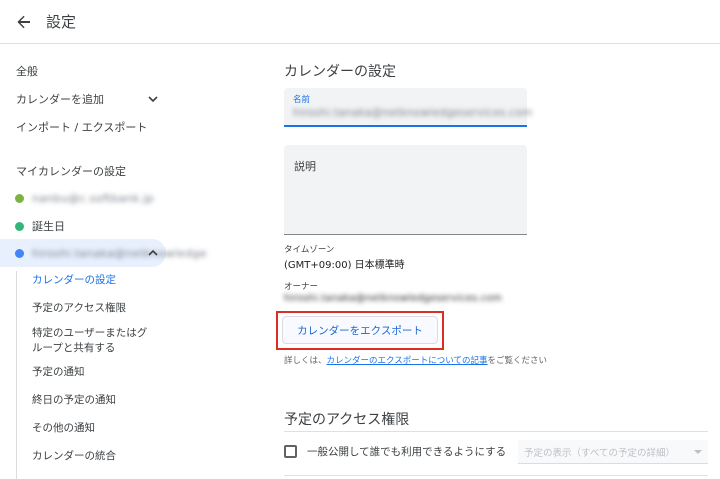  What do you see at coordinates (48, 226) in the screenshot?
I see `calendar-name: 誕生日` at bounding box center [48, 226].